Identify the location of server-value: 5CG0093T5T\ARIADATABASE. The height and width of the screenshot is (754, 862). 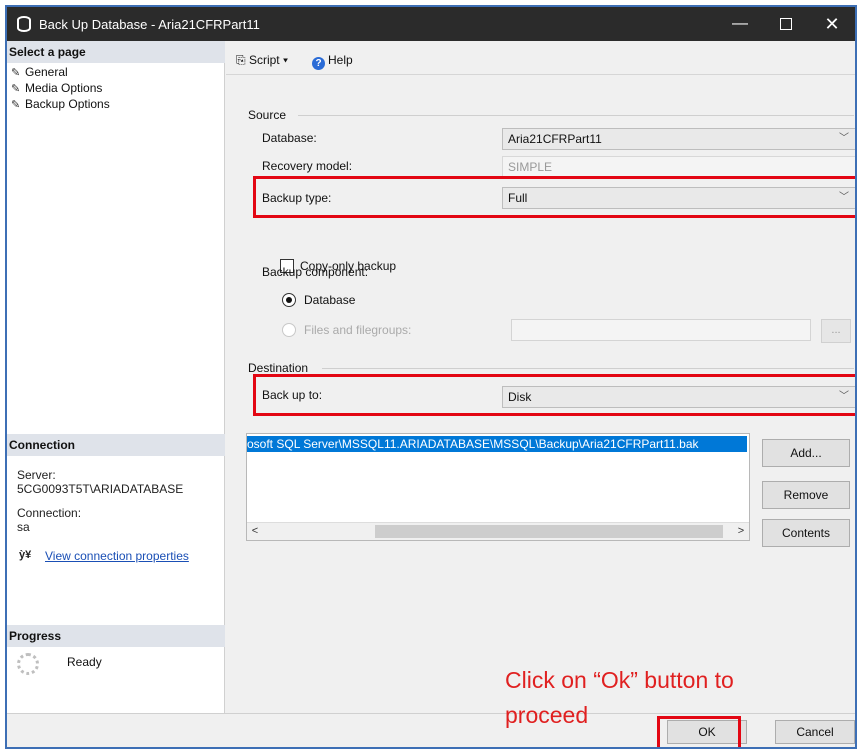
(100, 489).